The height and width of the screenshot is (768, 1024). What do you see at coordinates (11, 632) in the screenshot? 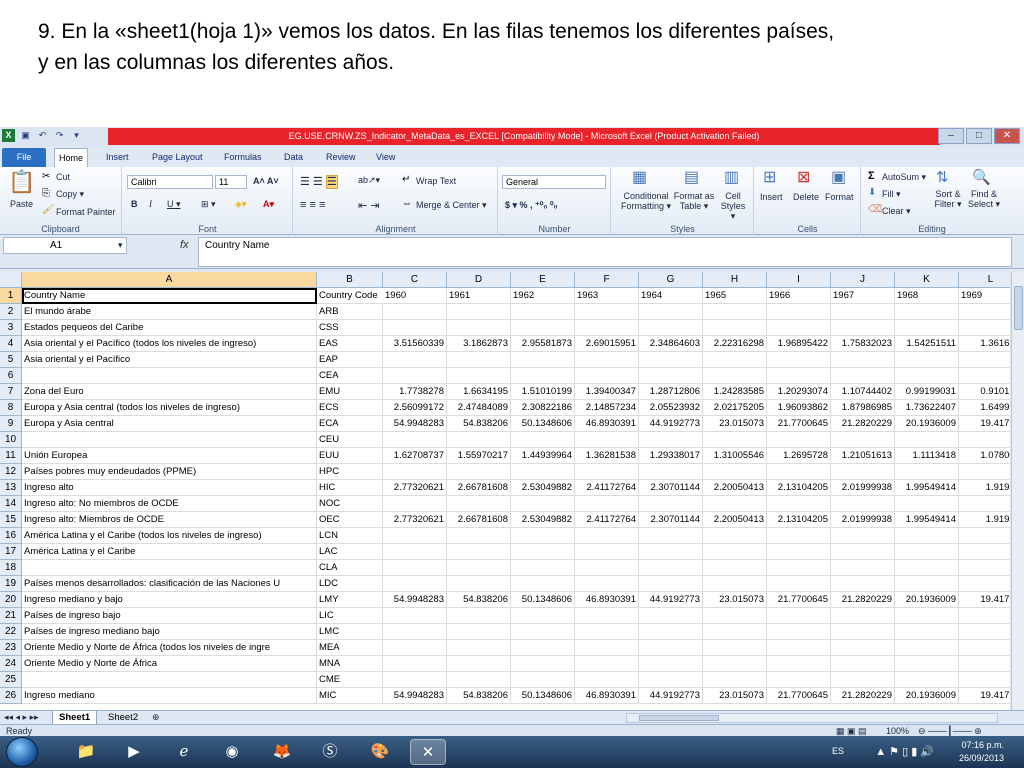
I see `row-header: 22` at bounding box center [11, 632].